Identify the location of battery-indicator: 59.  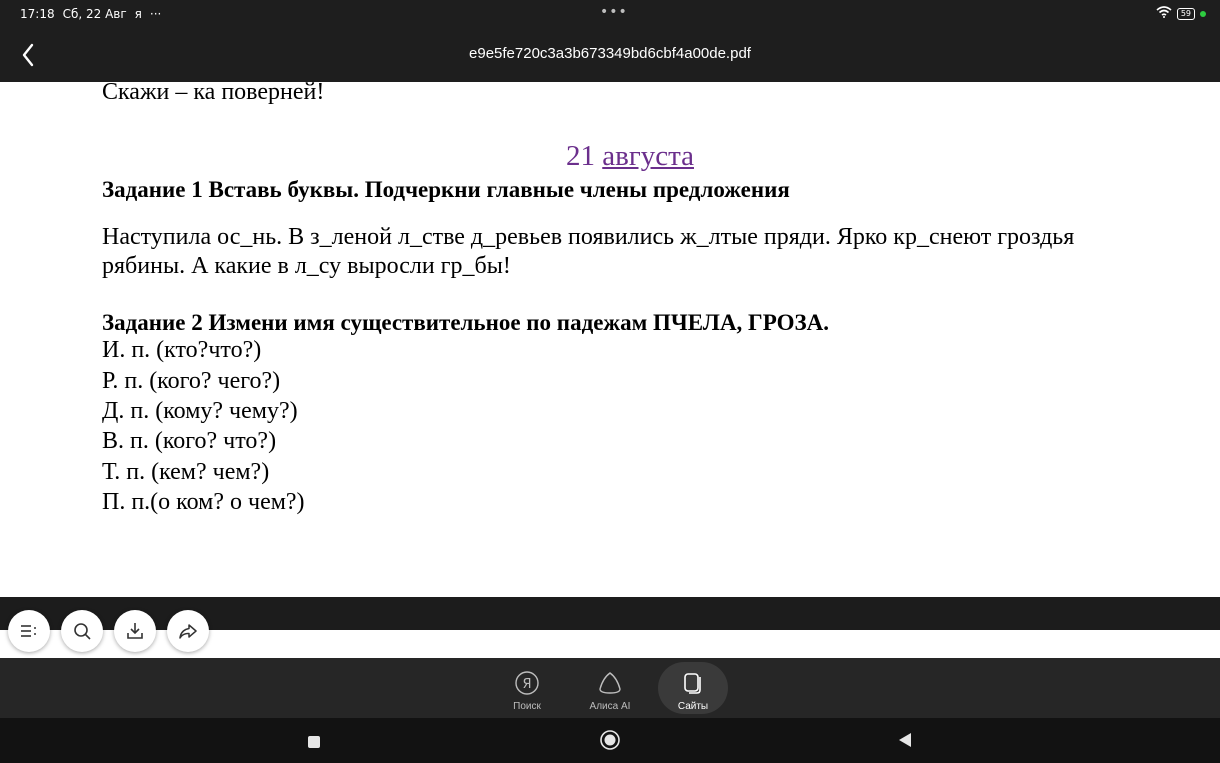
(1185, 13).